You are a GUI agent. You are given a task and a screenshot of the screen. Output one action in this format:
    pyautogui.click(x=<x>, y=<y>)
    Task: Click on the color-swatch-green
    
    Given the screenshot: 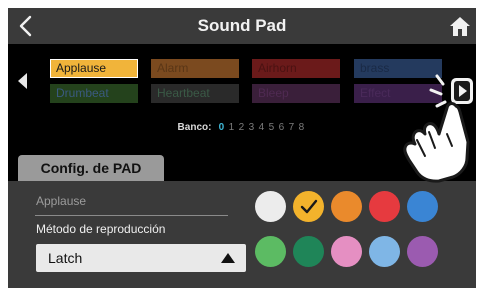 What is the action you would take?
    pyautogui.click(x=270, y=251)
    